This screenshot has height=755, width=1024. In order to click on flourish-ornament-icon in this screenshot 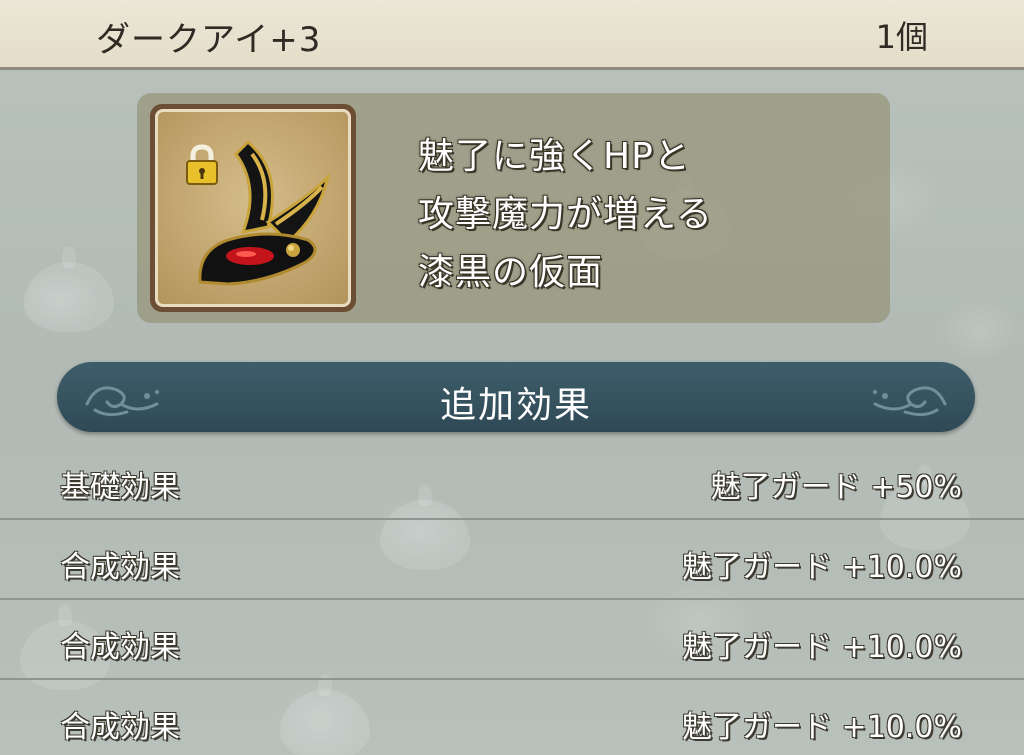, I will do `click(910, 401)`.